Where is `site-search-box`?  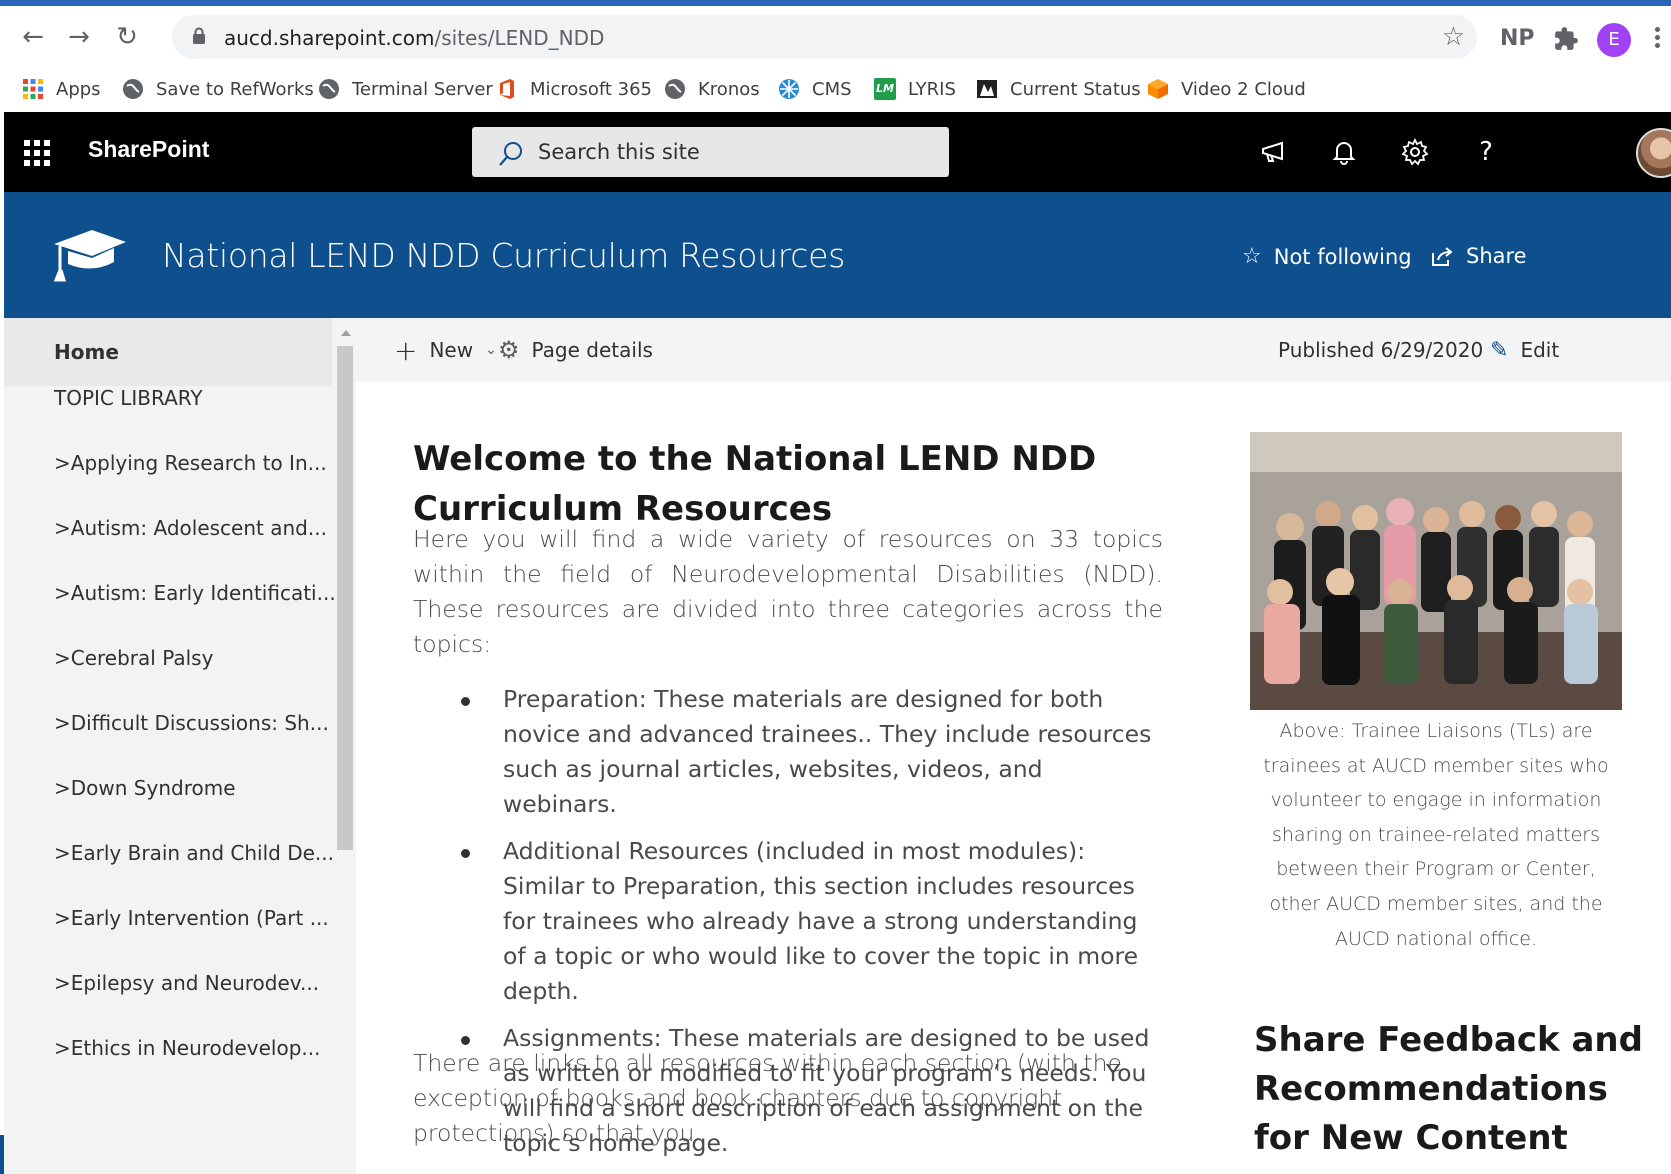
site-search-box is located at coordinates (710, 152).